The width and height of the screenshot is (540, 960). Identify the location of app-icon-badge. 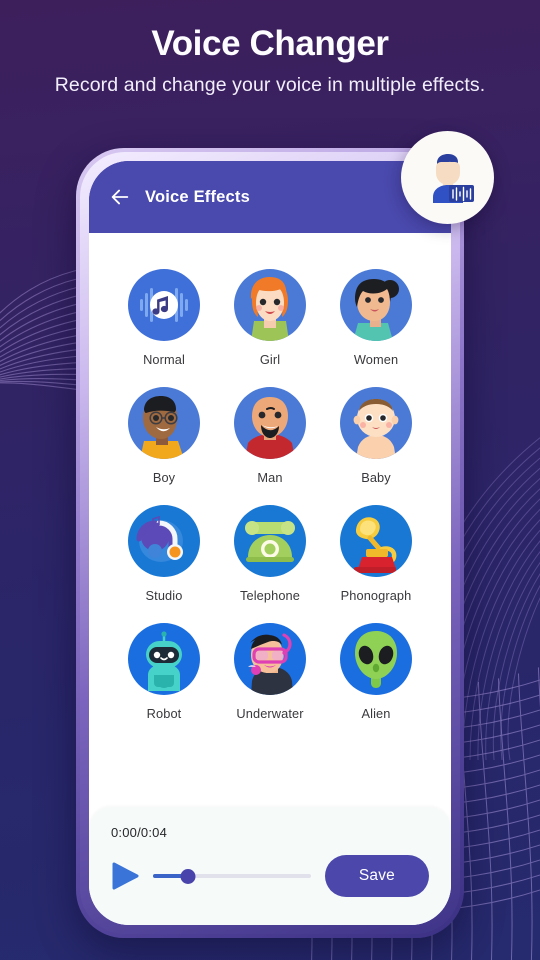
(447, 177).